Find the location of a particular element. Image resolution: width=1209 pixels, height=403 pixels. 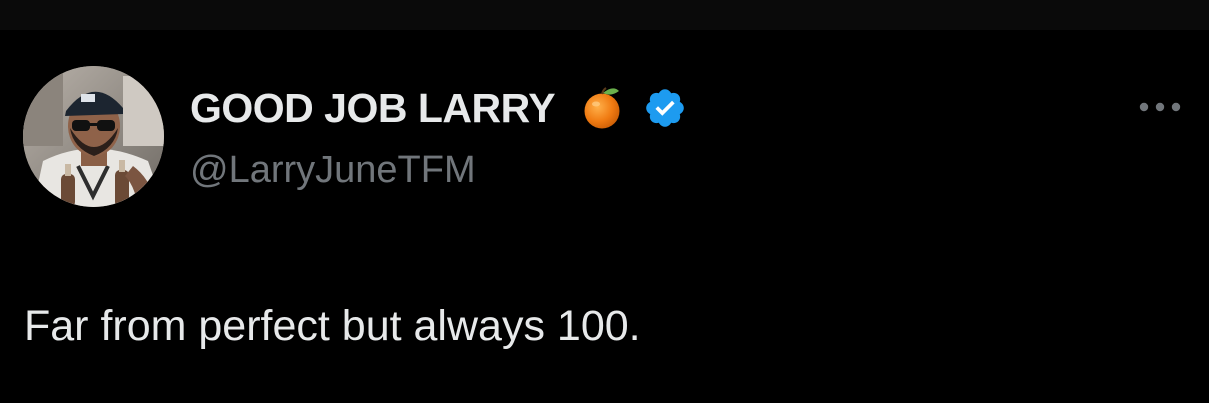

user-handle: @LarryJuneTFM is located at coordinates (333, 170).